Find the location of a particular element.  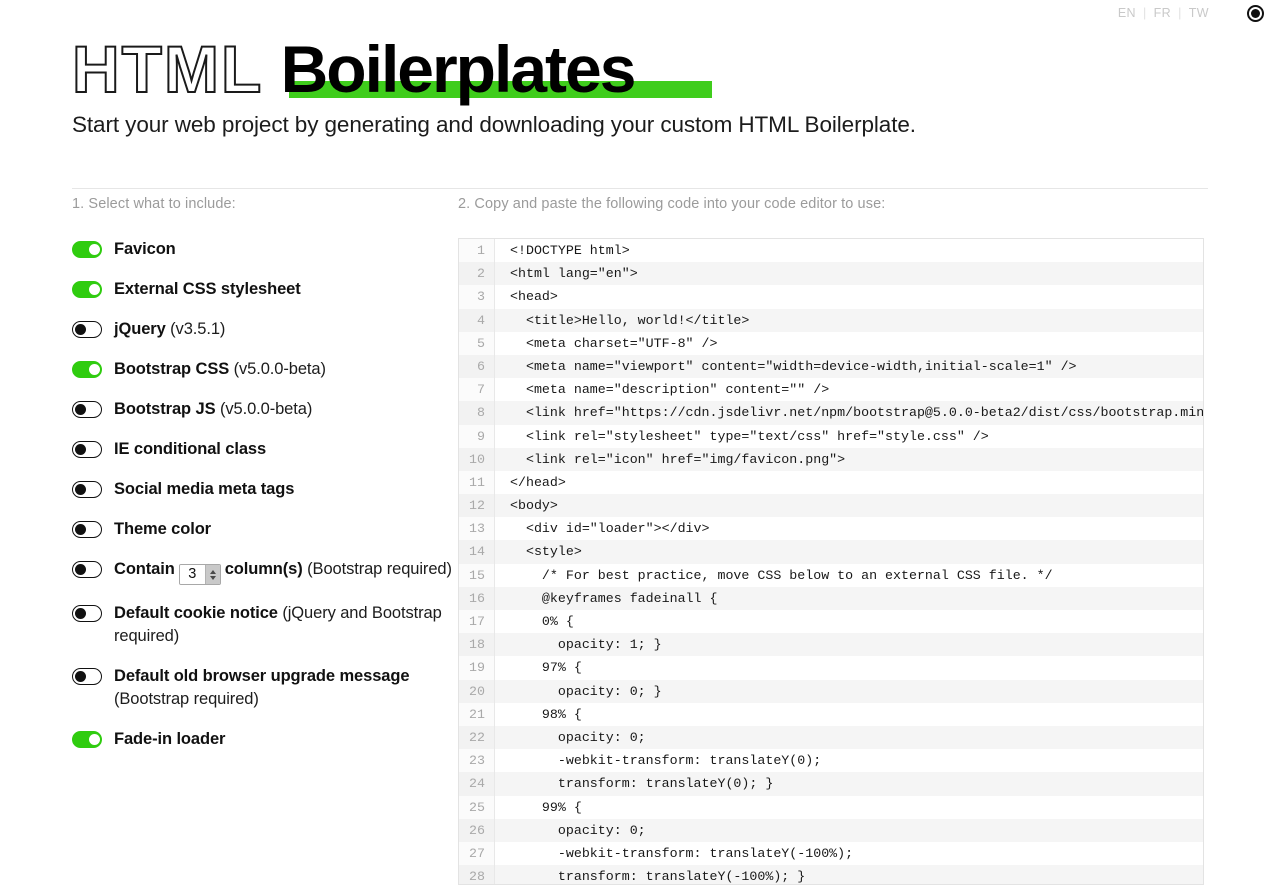

option-label-text: Social media meta tags is located at coordinates (204, 489).